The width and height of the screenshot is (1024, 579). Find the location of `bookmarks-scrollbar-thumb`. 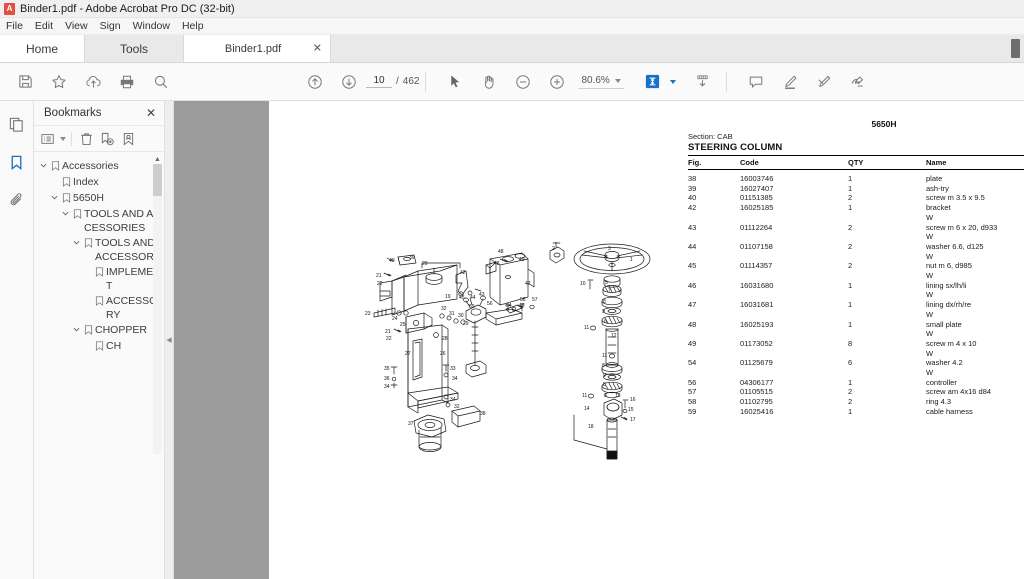

bookmarks-scrollbar-thumb is located at coordinates (157, 180).